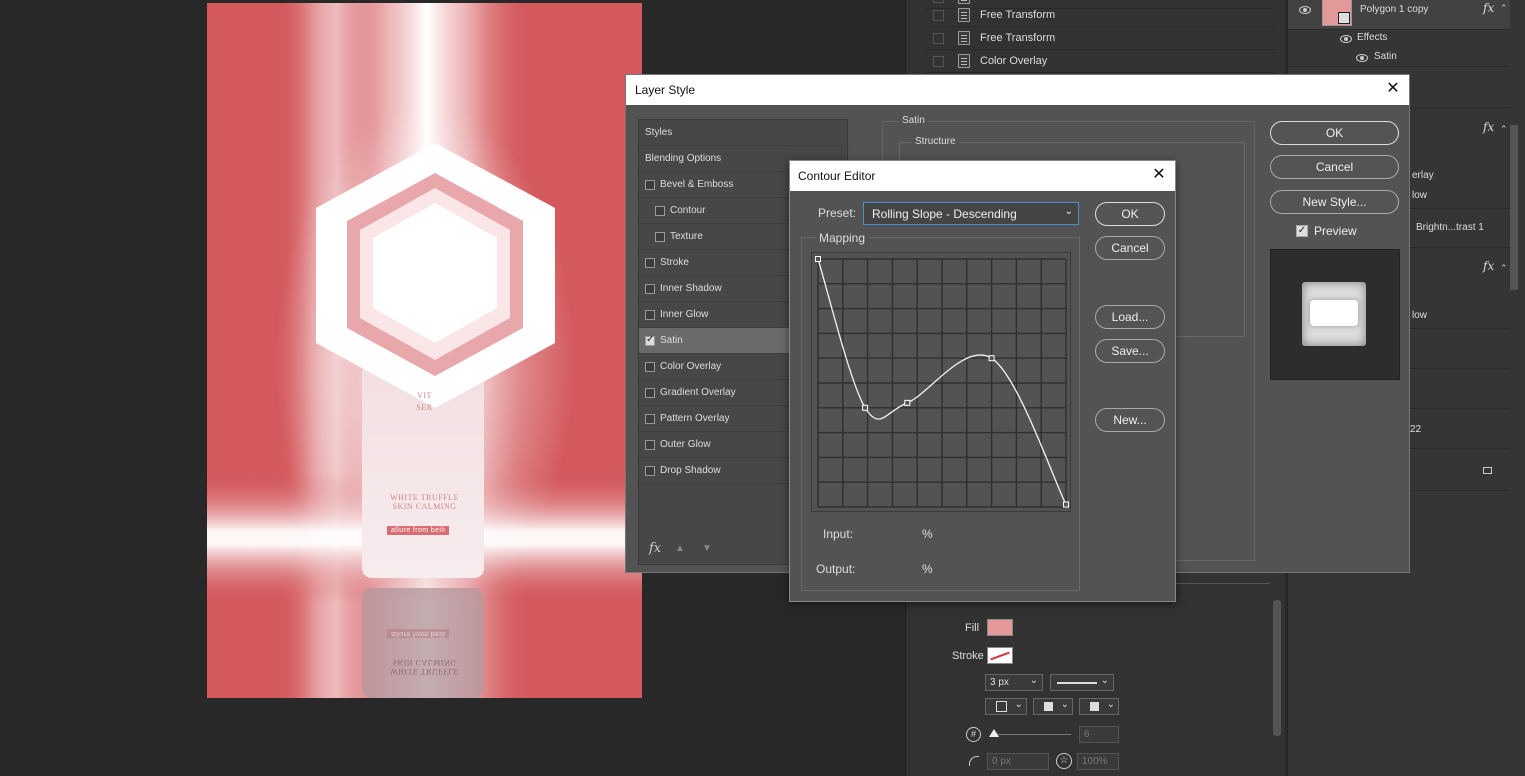 The height and width of the screenshot is (776, 1525). I want to click on stroke-cap-icon, so click(1048, 706).